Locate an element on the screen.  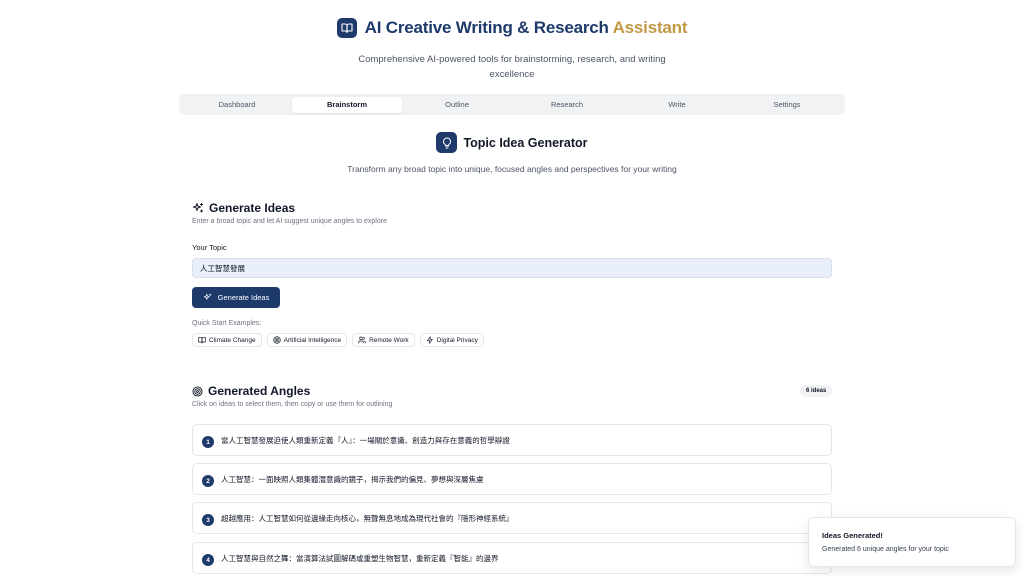
example-chip-label: Digital Privacy is located at coordinates (457, 340).